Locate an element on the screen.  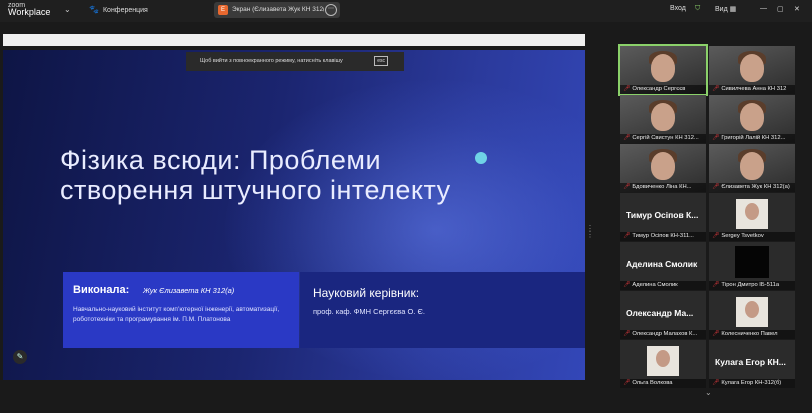
participant-name: Колесниченко Павел is located at coordinates (749, 334).